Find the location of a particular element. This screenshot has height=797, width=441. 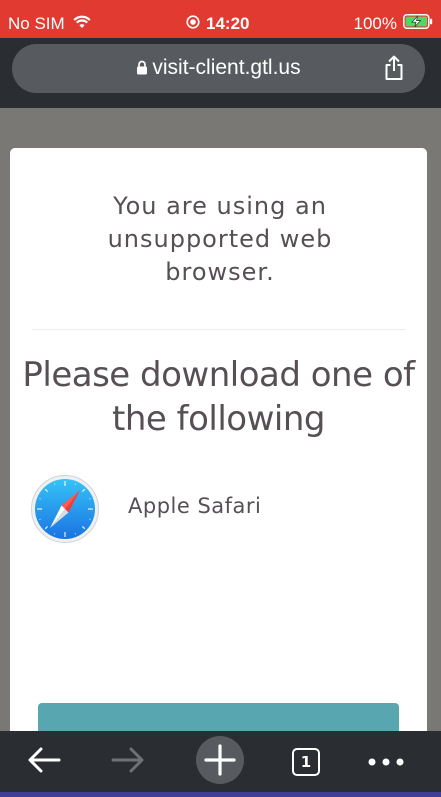

safari-icon is located at coordinates (65, 511).